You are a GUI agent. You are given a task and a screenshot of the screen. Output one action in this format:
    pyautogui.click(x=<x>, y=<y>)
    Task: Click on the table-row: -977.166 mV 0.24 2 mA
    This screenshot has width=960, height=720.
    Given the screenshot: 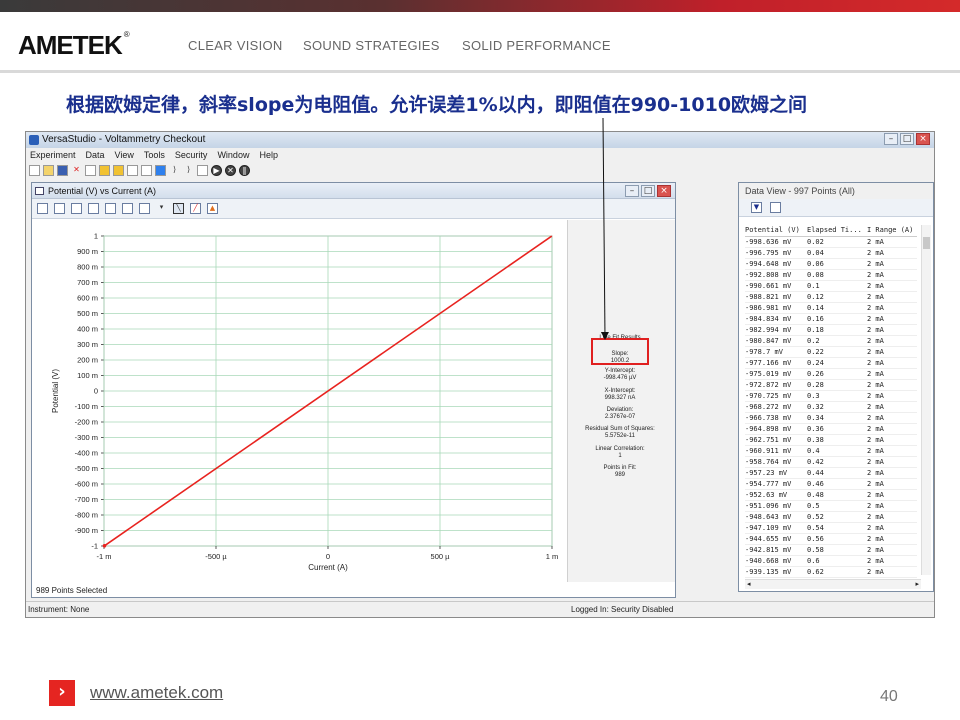 What is the action you would take?
    pyautogui.click(x=831, y=363)
    